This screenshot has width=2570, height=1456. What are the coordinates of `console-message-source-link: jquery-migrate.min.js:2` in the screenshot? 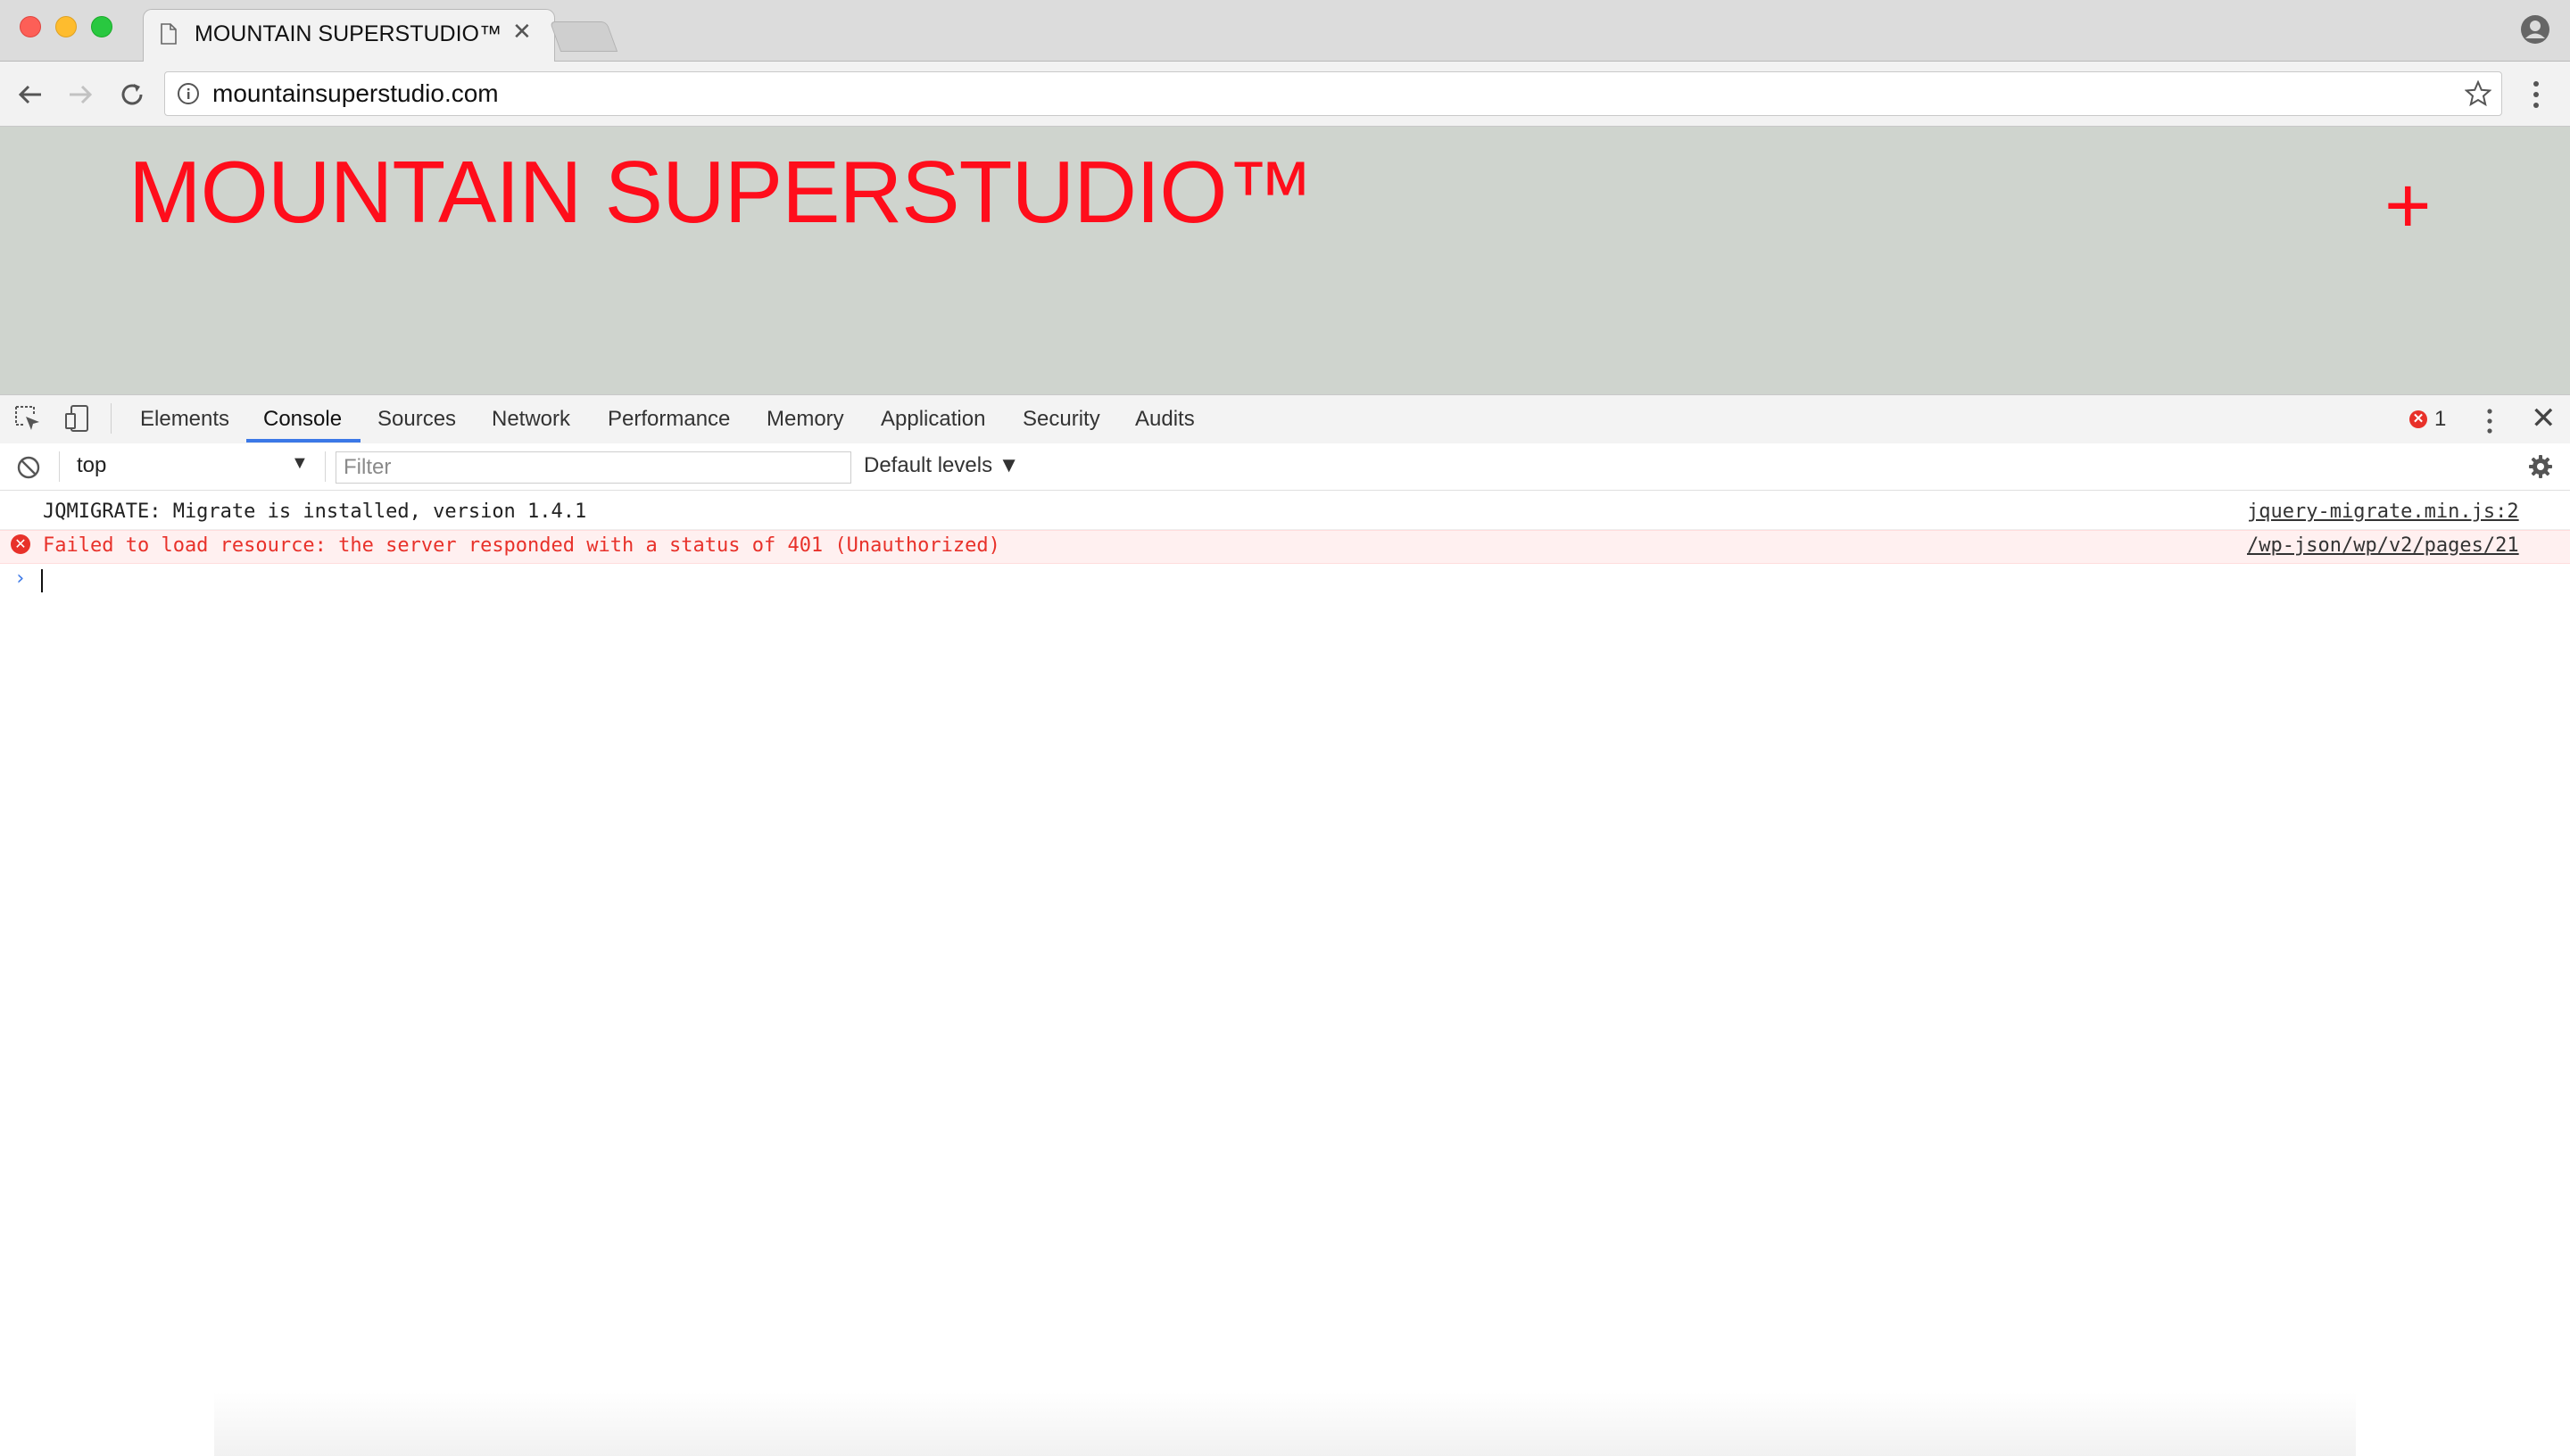 It's located at (2383, 511).